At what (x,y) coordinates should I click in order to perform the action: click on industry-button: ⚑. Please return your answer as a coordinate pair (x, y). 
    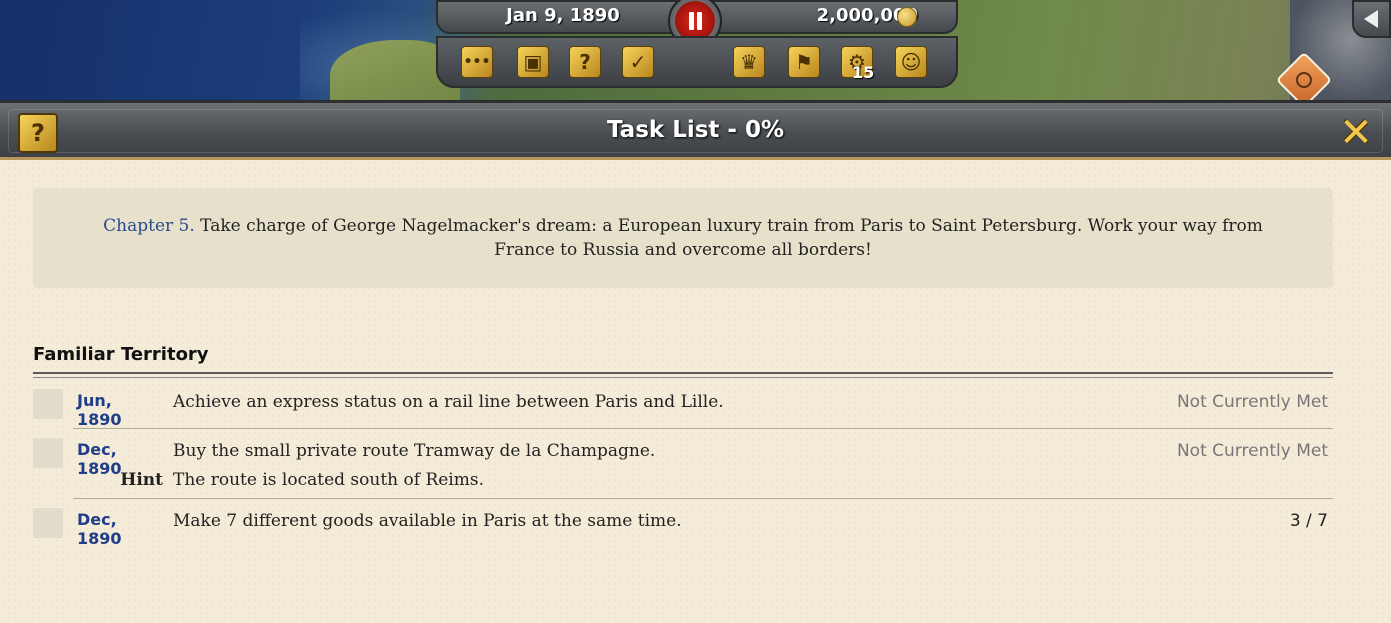
    Looking at the image, I should click on (804, 62).